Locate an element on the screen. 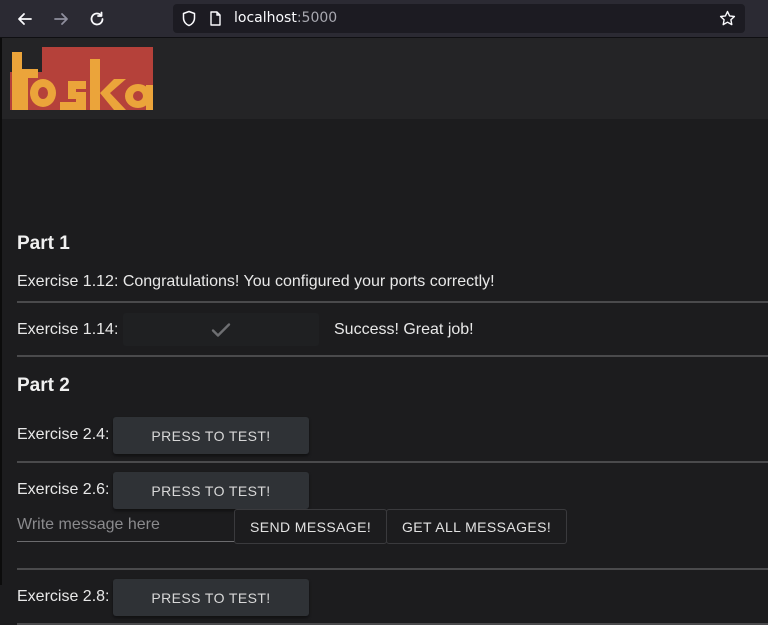 The image size is (768, 625). forward-button is located at coordinates (61, 19).